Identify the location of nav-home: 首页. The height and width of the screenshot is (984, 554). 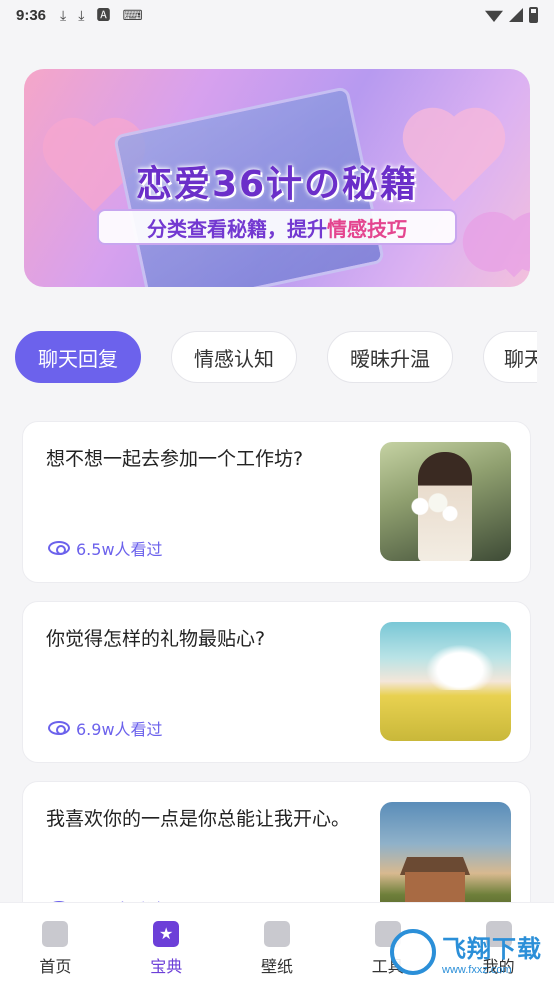
(55, 943).